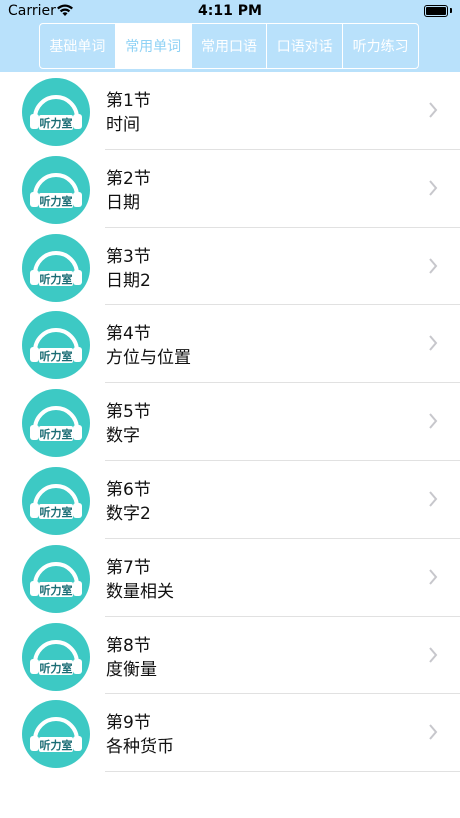 The image size is (460, 818). Describe the element at coordinates (140, 747) in the screenshot. I see `lesson-subtitle: 各种货币` at that location.